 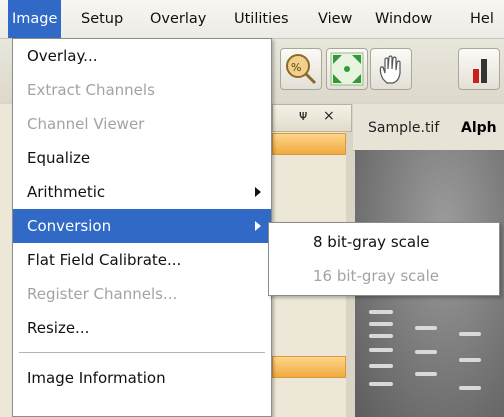 What do you see at coordinates (142, 158) in the screenshot?
I see `menu-item-equalize: Equalize` at bounding box center [142, 158].